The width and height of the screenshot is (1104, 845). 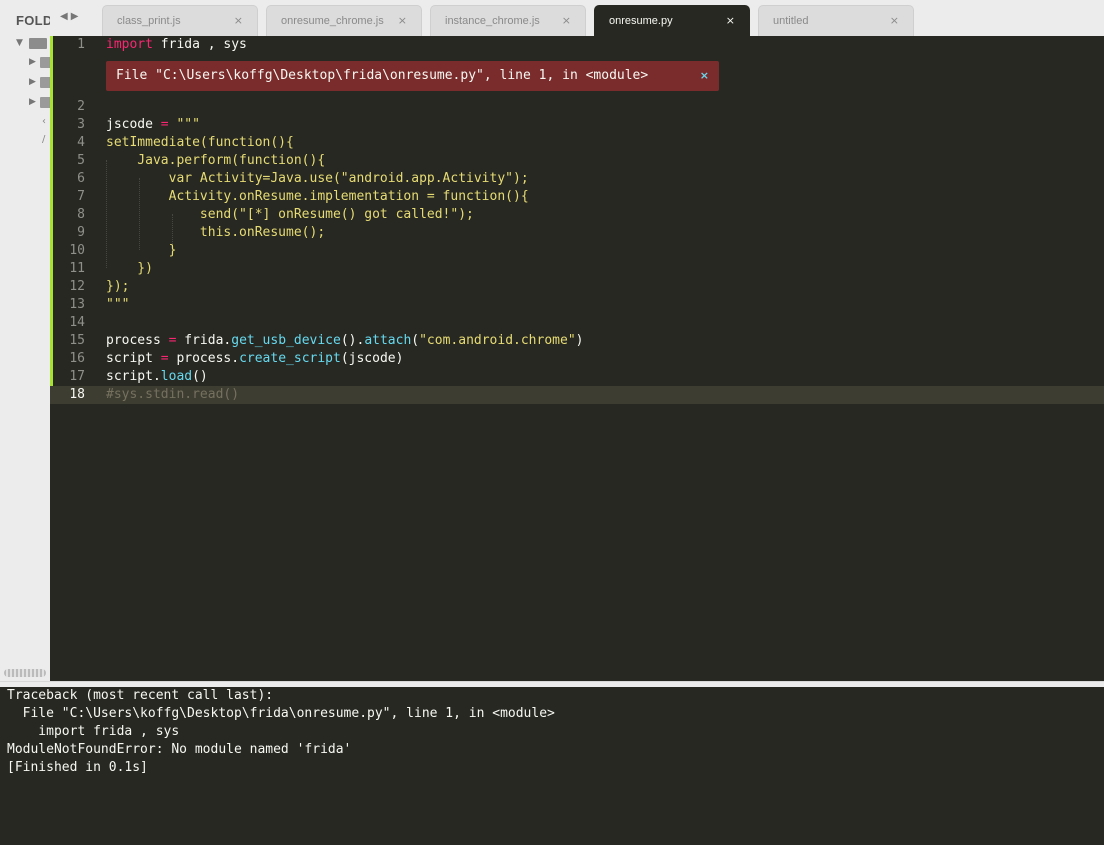 I want to click on code-text: setImmediate(function(){, so click(x=200, y=143).